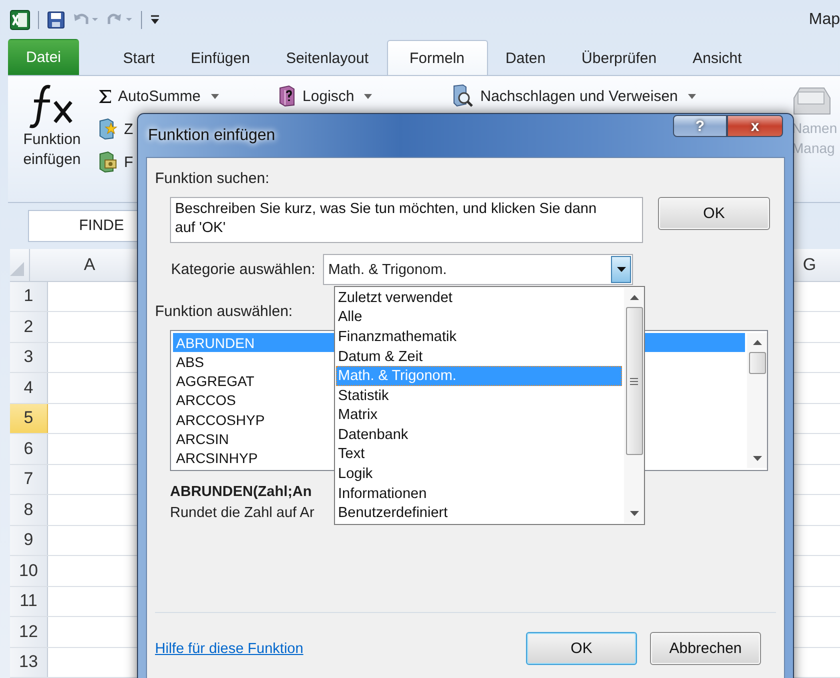  Describe the element at coordinates (224, 311) in the screenshot. I see `function-label: Funktion auswählen:` at that location.